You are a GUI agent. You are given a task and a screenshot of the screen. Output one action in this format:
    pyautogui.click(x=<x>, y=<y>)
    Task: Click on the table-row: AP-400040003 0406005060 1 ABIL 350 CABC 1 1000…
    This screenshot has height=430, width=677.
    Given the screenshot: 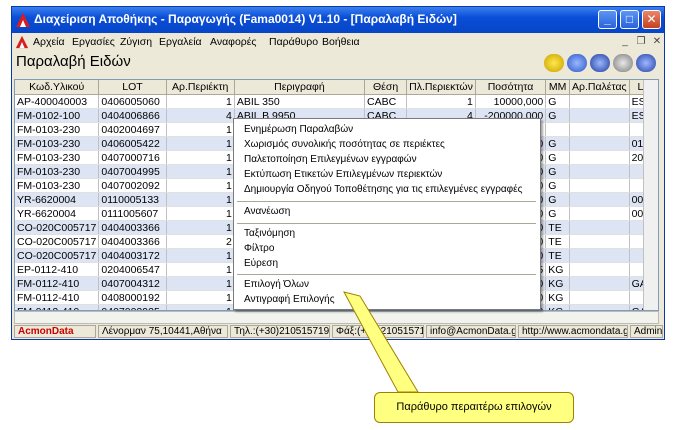 What is the action you would take?
    pyautogui.click(x=336, y=101)
    